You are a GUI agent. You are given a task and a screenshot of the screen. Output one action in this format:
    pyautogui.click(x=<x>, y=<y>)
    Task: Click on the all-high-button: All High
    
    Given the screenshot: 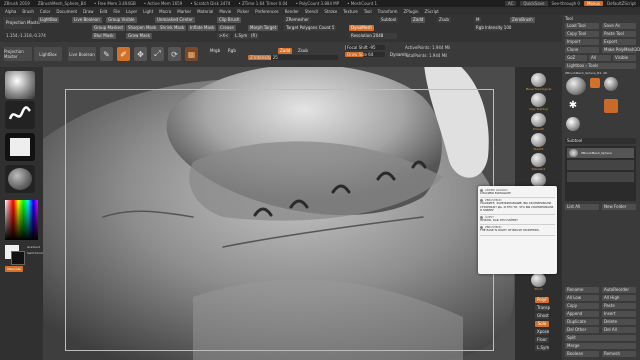 What is the action you would take?
    pyautogui.click(x=619, y=298)
    